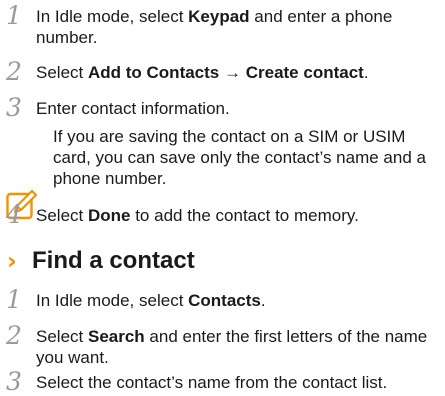 This screenshot has height=396, width=445. I want to click on step-text: In Idle mode, select Contacts., so click(151, 300).